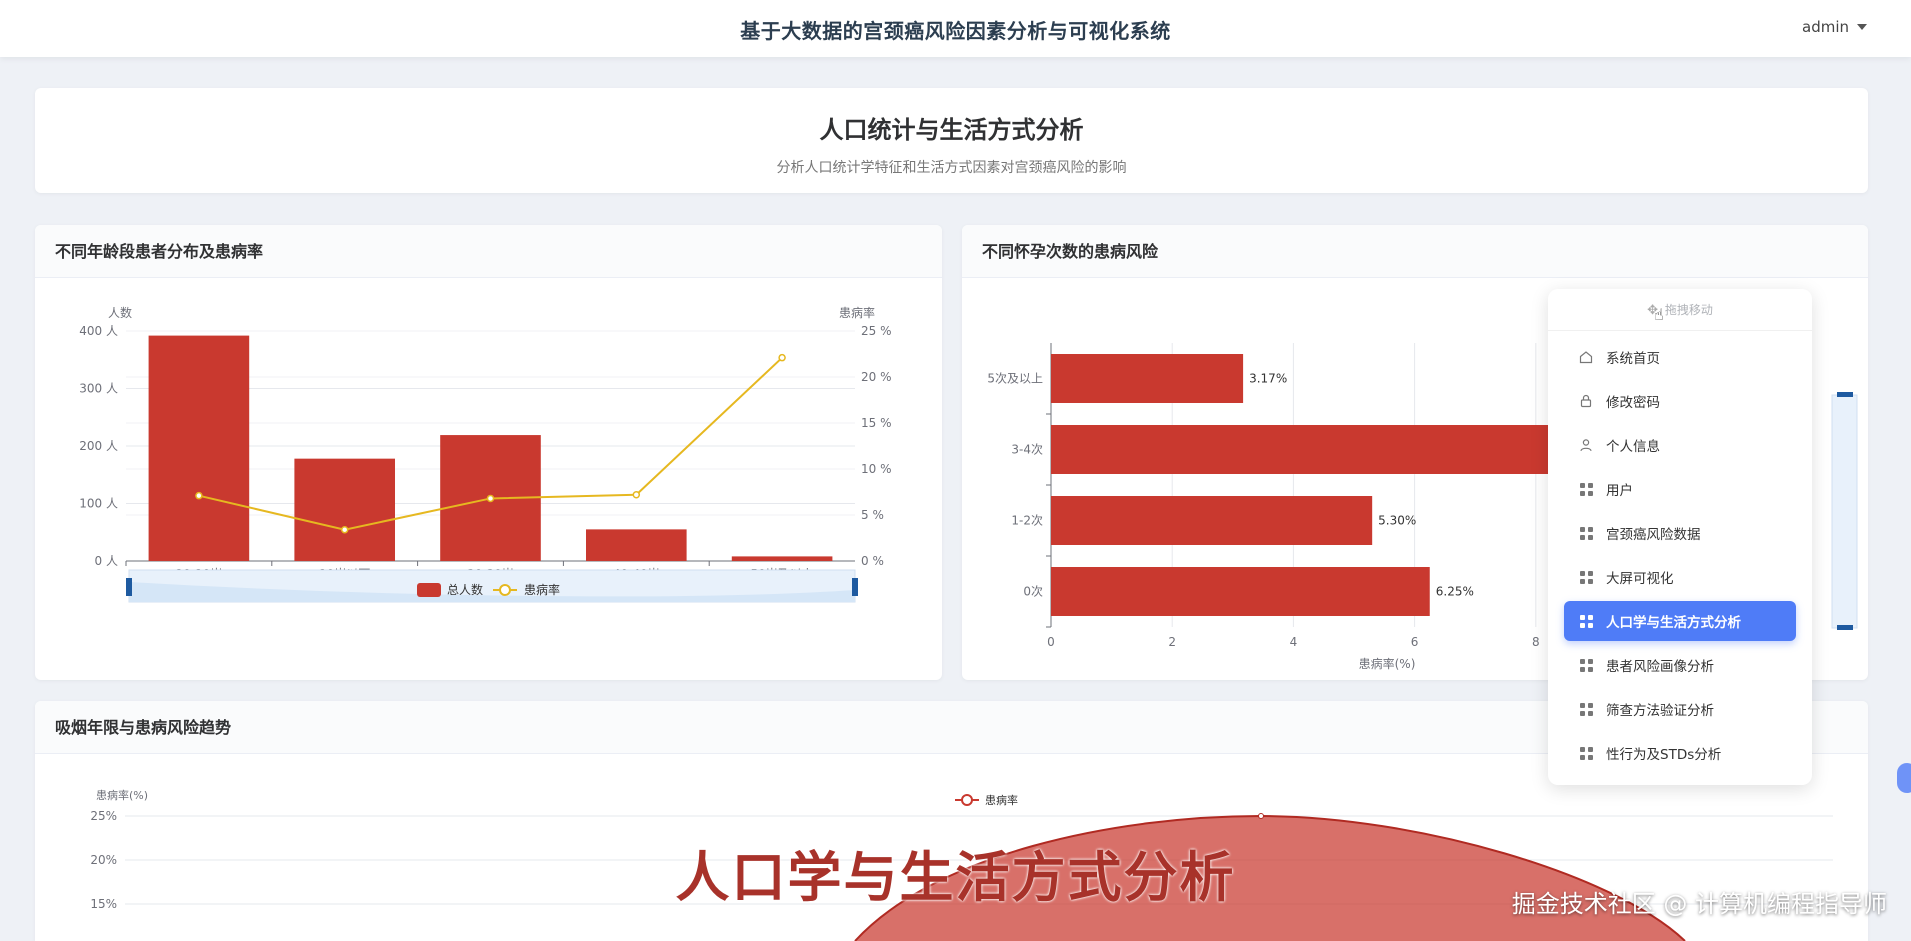 The width and height of the screenshot is (1911, 941). I want to click on menu-item-label: 宫颈癌风险数据, so click(1653, 535).